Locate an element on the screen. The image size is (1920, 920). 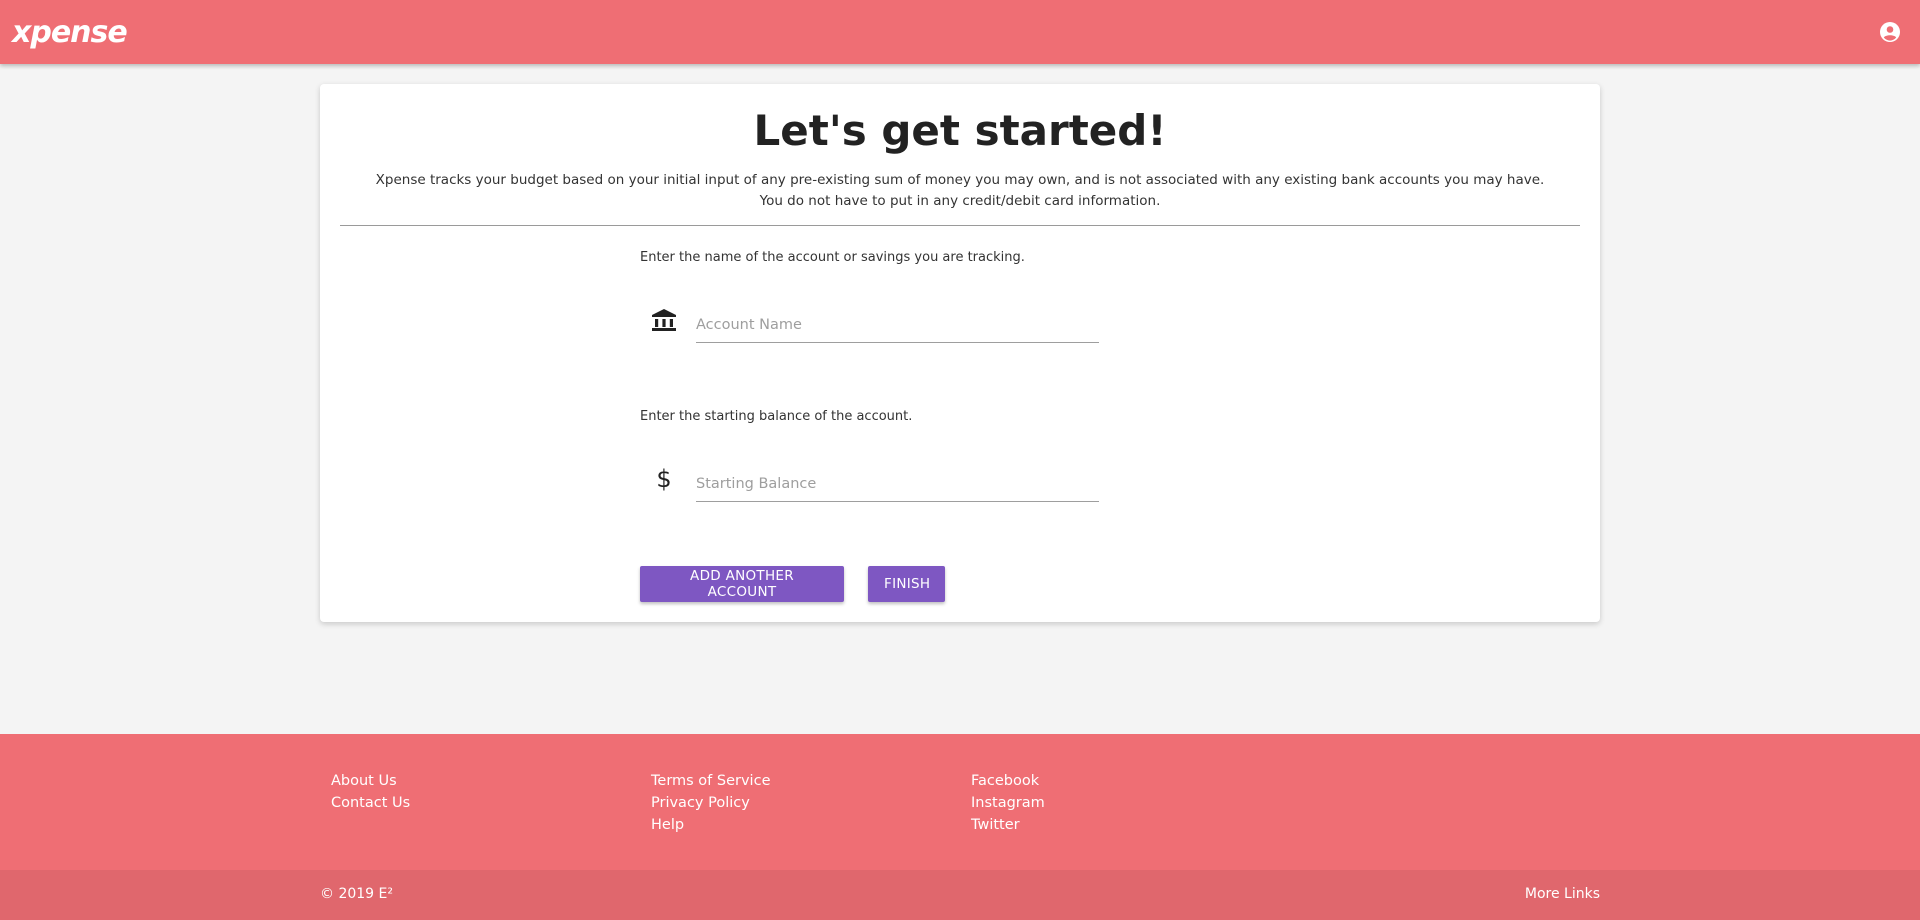
footer-link-instagram: Instagram is located at coordinates (1008, 803).